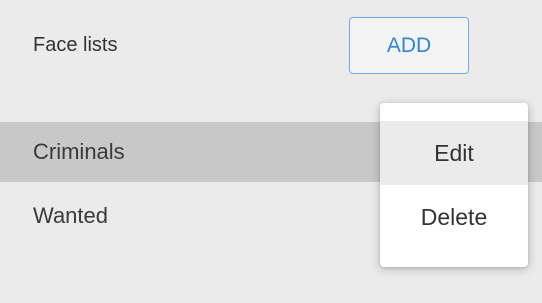 This screenshot has width=542, height=303. What do you see at coordinates (71, 215) in the screenshot?
I see `list-item-label: Wanted` at bounding box center [71, 215].